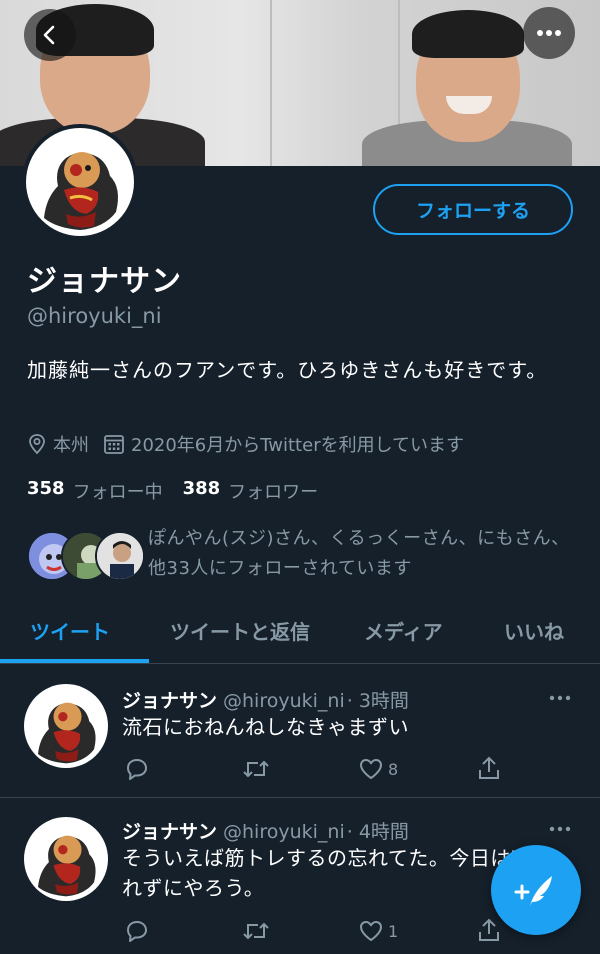 The image size is (600, 954). I want to click on chevron-left-icon, so click(49, 35).